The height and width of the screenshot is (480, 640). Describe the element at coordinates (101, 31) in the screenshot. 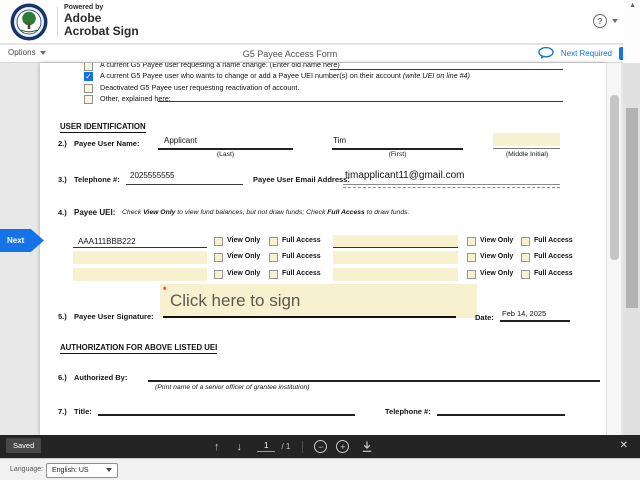

I see `brand-acrobat-sign: Acrobat Sign` at that location.